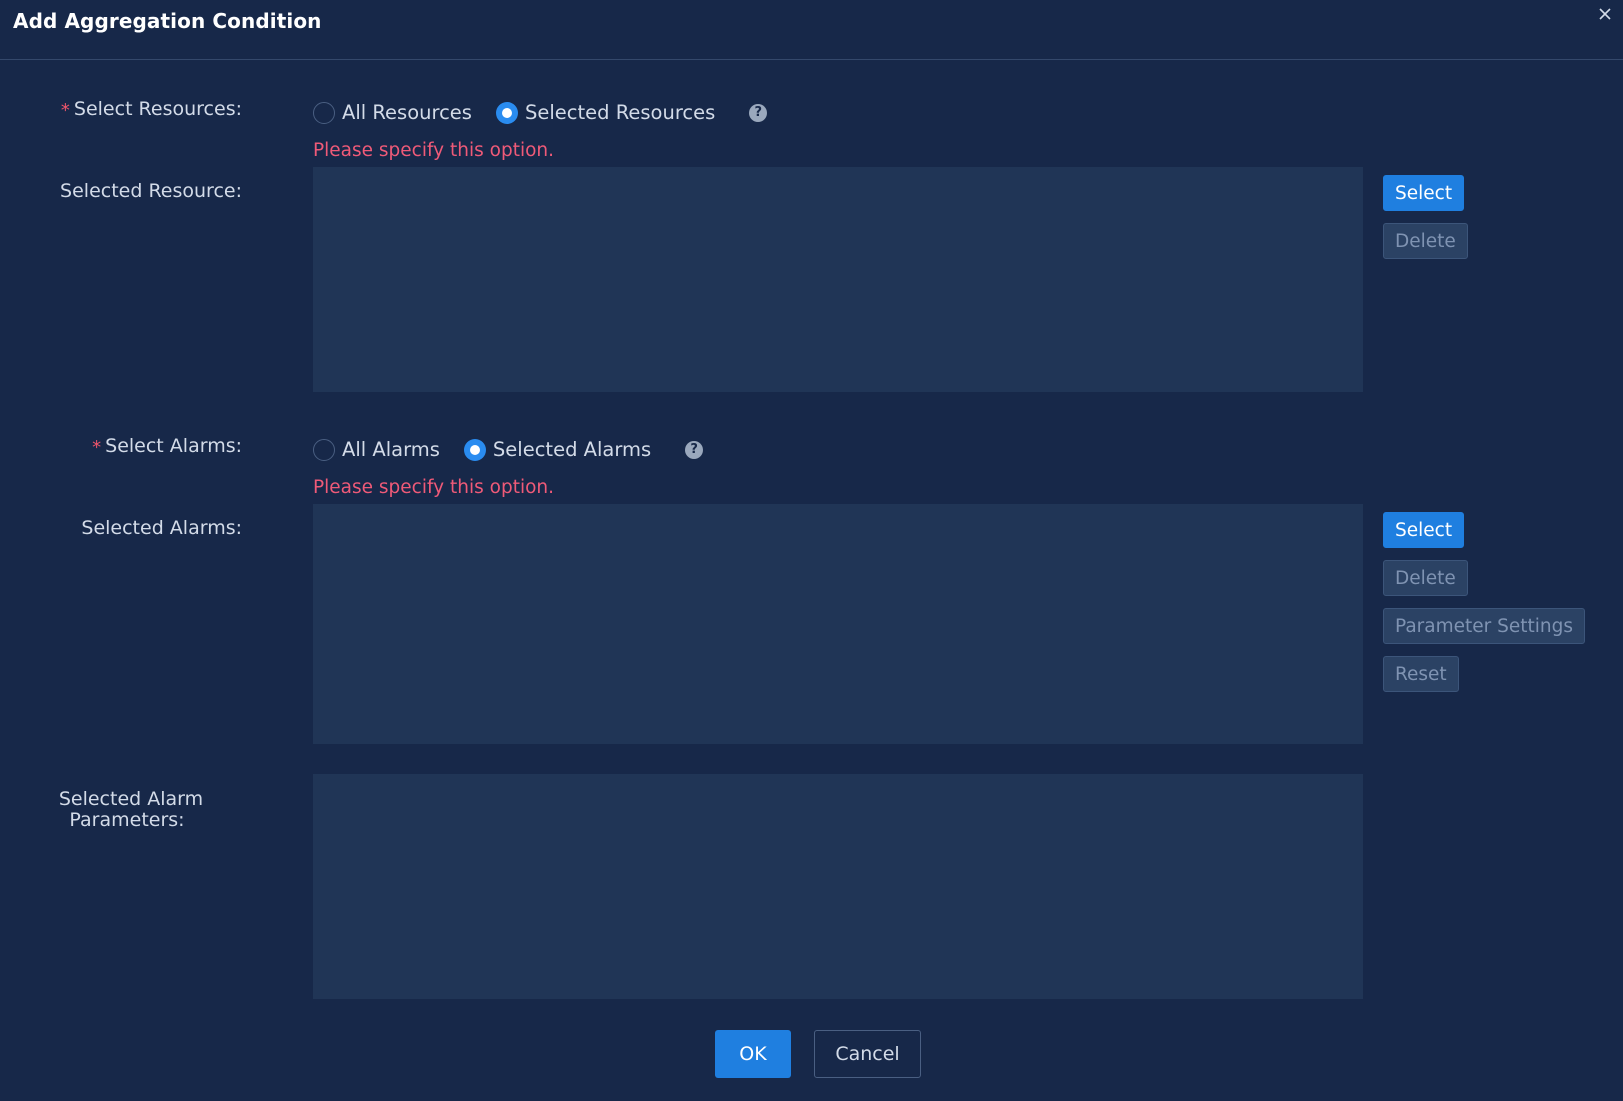  I want to click on radio-all-resources: All Resources, so click(392, 112).